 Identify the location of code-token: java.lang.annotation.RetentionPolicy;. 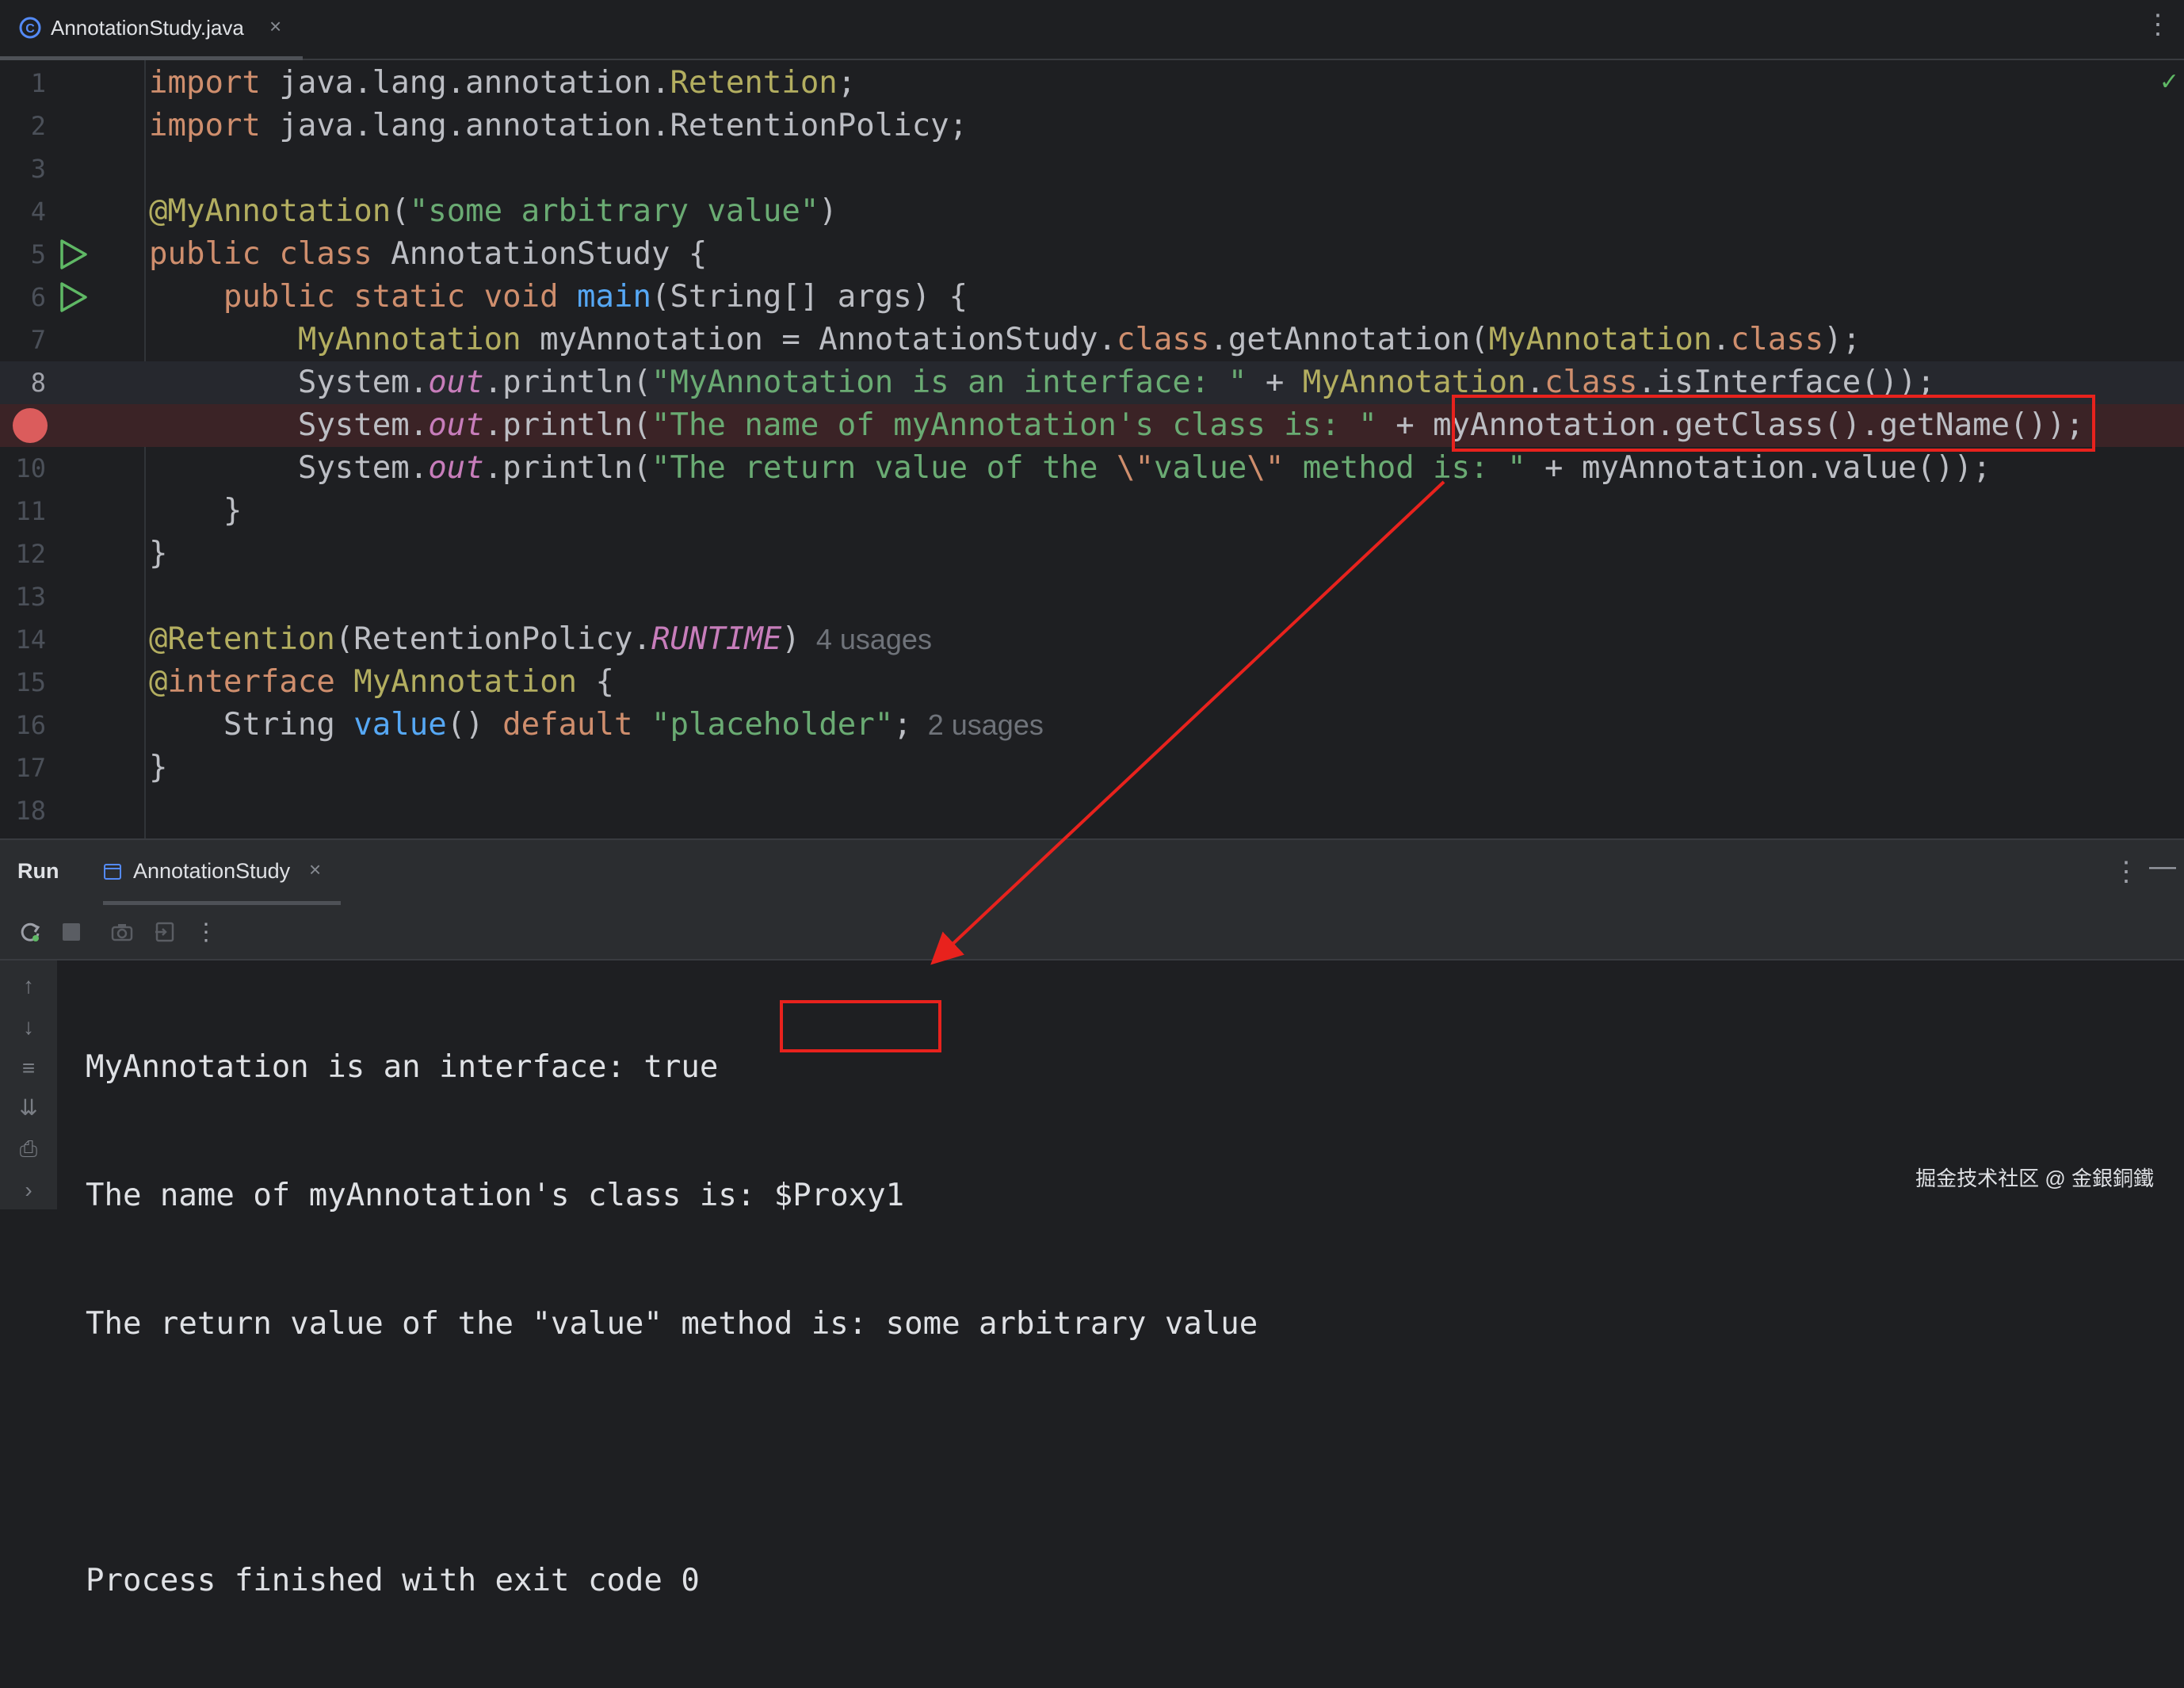
(614, 125).